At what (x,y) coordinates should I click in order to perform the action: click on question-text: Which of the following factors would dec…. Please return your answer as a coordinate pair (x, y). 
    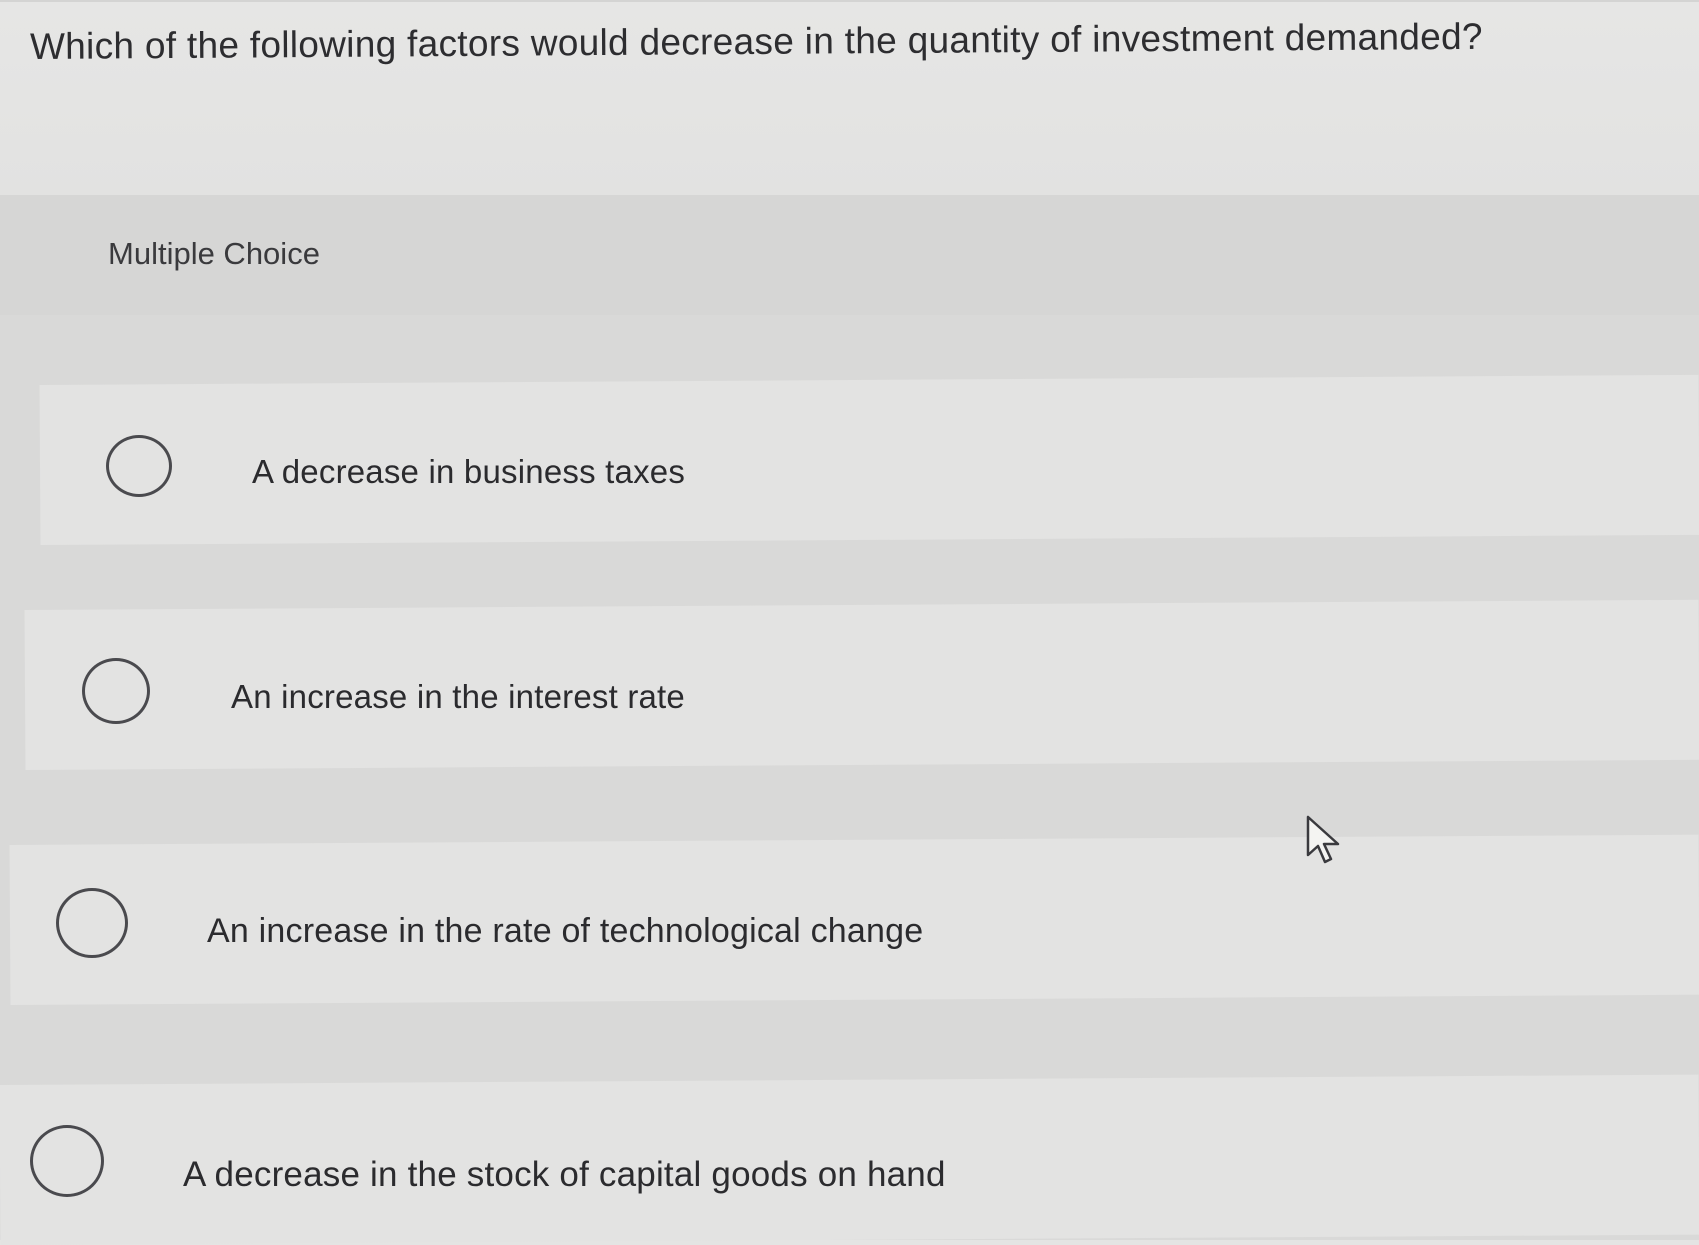
    Looking at the image, I should click on (756, 41).